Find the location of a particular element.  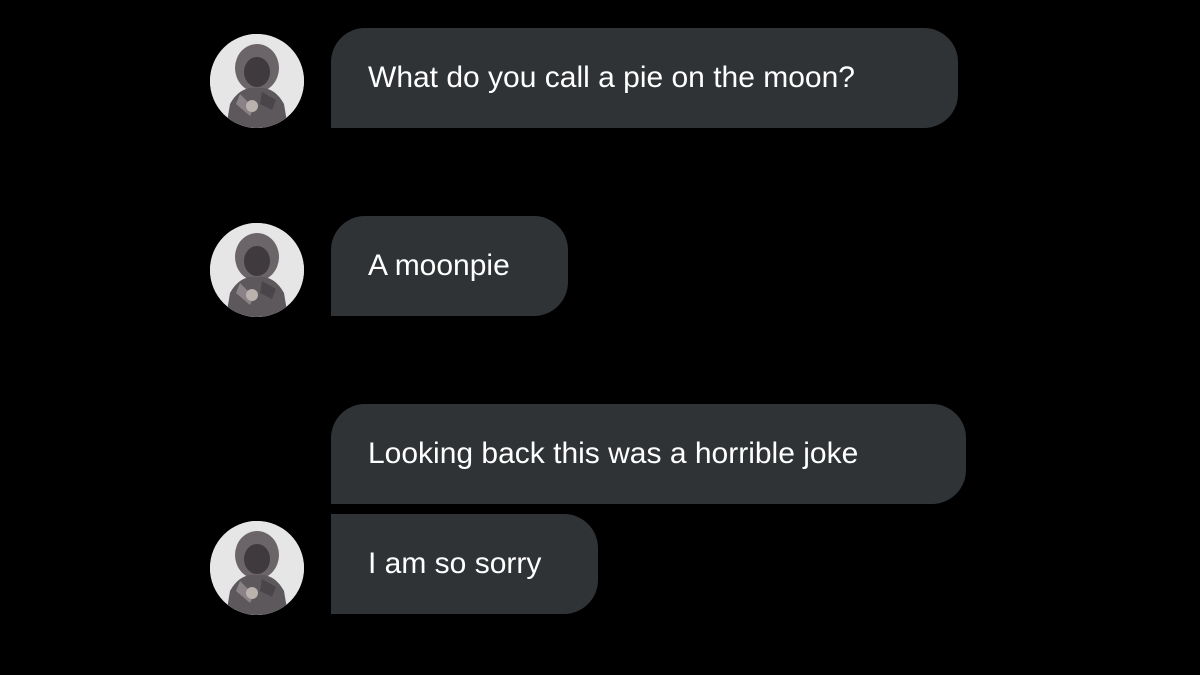

message-text: A moonpie is located at coordinates (439, 265).